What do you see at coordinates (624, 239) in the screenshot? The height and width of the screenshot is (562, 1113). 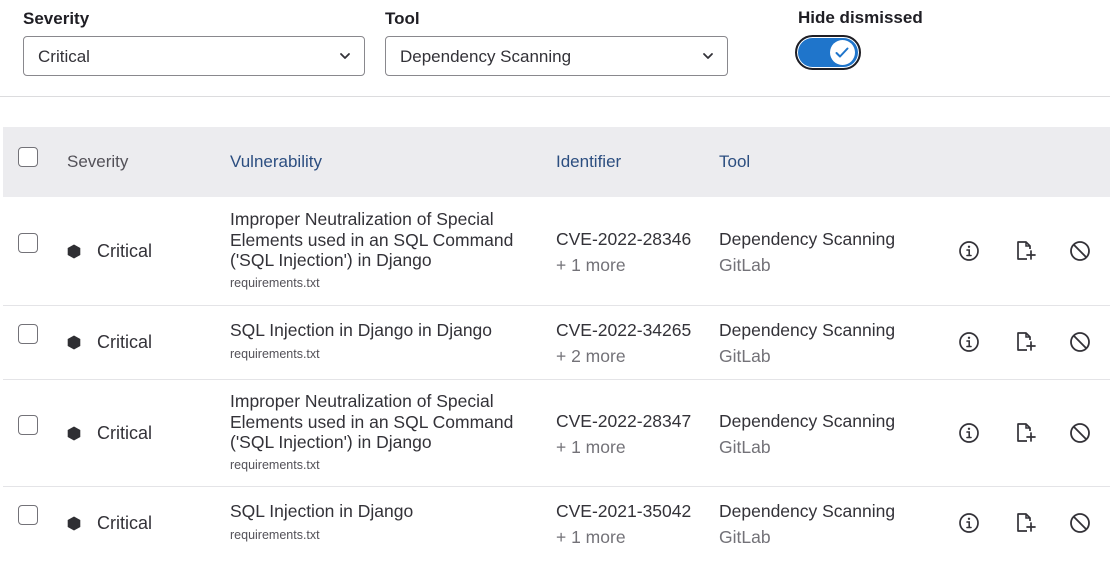 I see `identifier: CVE-2022-28346` at bounding box center [624, 239].